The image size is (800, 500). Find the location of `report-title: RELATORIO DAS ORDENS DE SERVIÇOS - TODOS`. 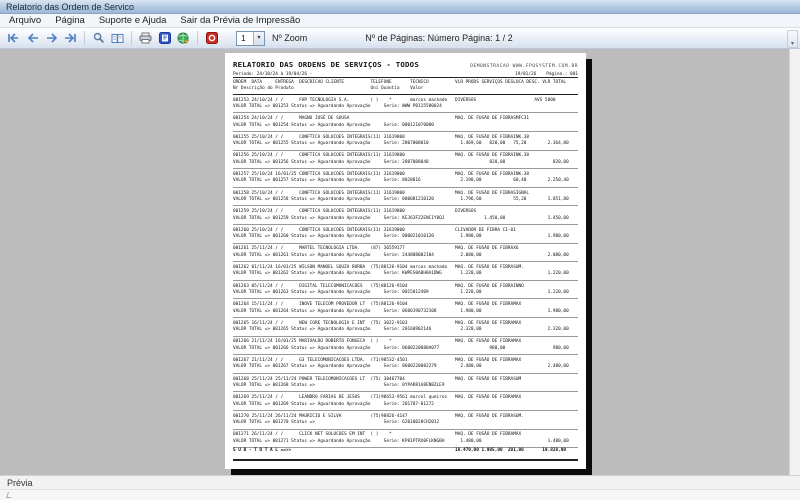

report-title: RELATORIO DAS ORDENS DE SERVIÇOS - TODOS is located at coordinates (326, 64).